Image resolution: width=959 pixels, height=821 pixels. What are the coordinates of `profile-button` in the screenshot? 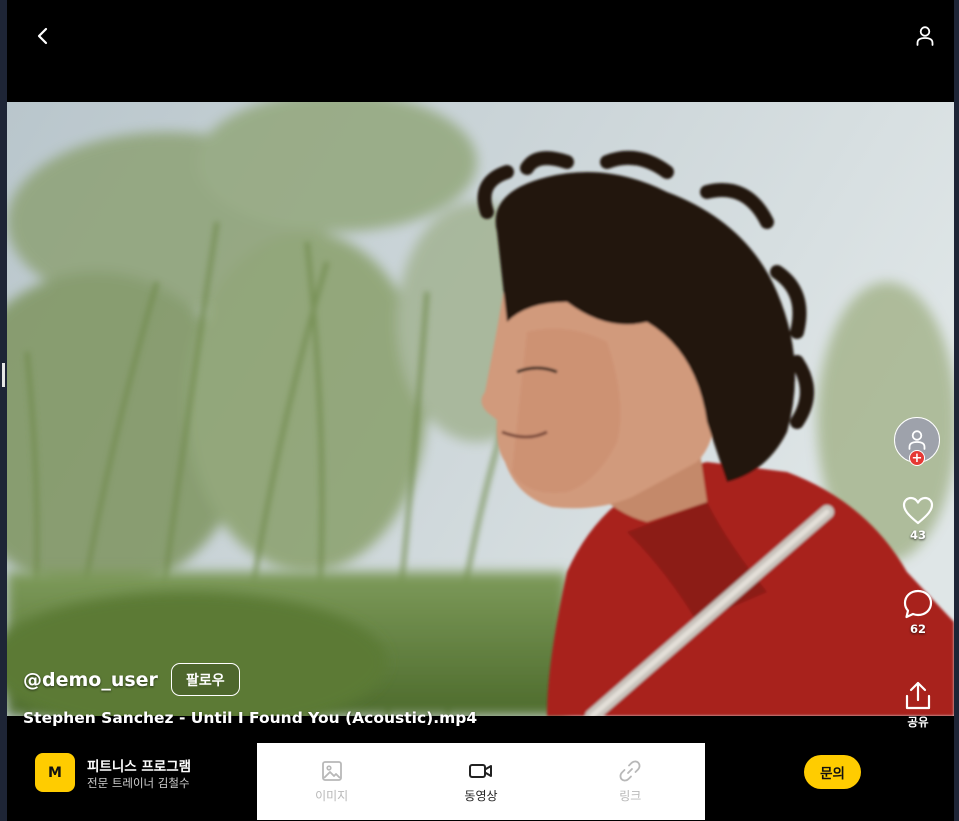 It's located at (925, 36).